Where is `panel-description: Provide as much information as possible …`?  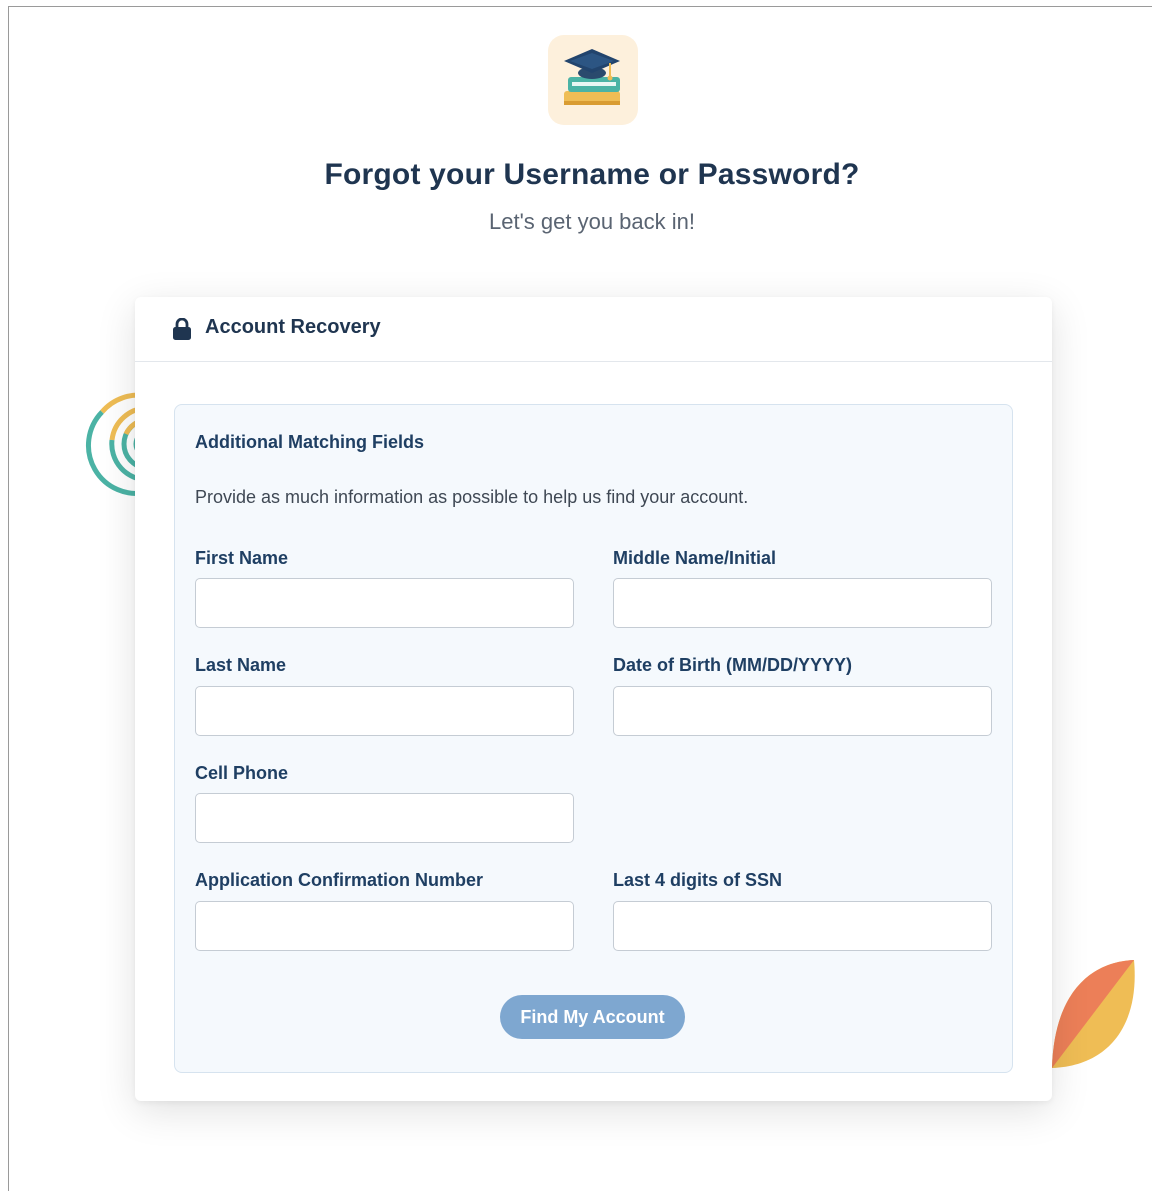
panel-description: Provide as much information as possible … is located at coordinates (472, 497).